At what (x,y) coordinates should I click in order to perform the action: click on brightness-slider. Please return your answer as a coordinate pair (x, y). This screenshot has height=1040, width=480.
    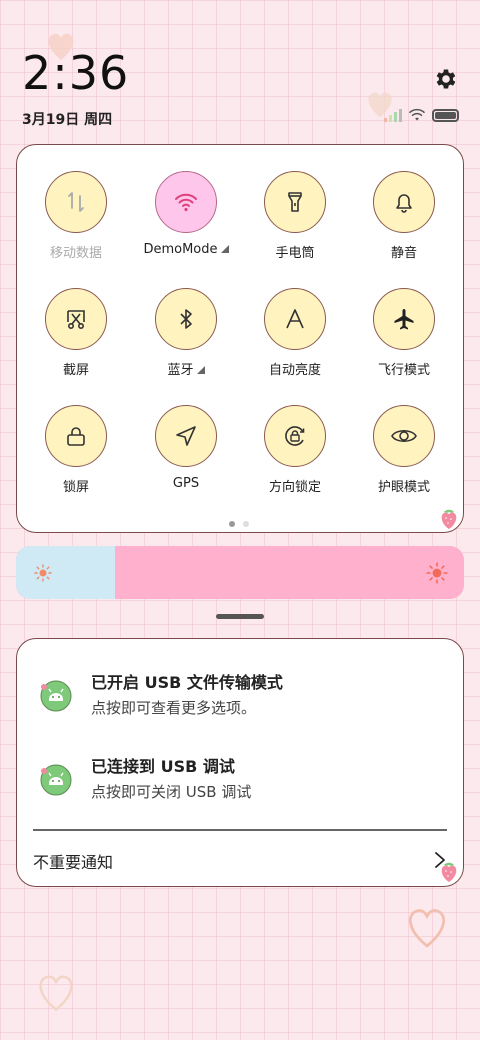
    Looking at the image, I should click on (240, 572).